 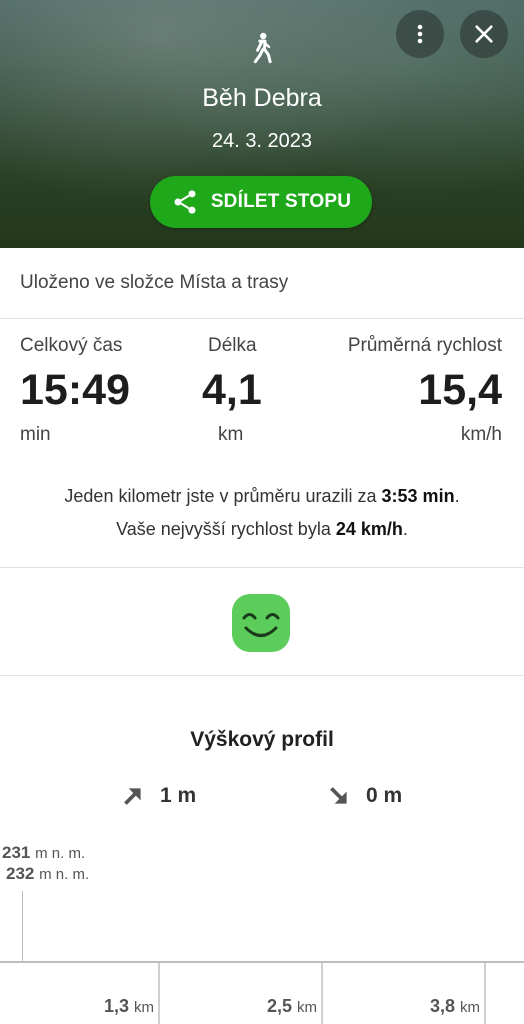 I want to click on distance-tick-label: 3,8 km, so click(x=455, y=1006).